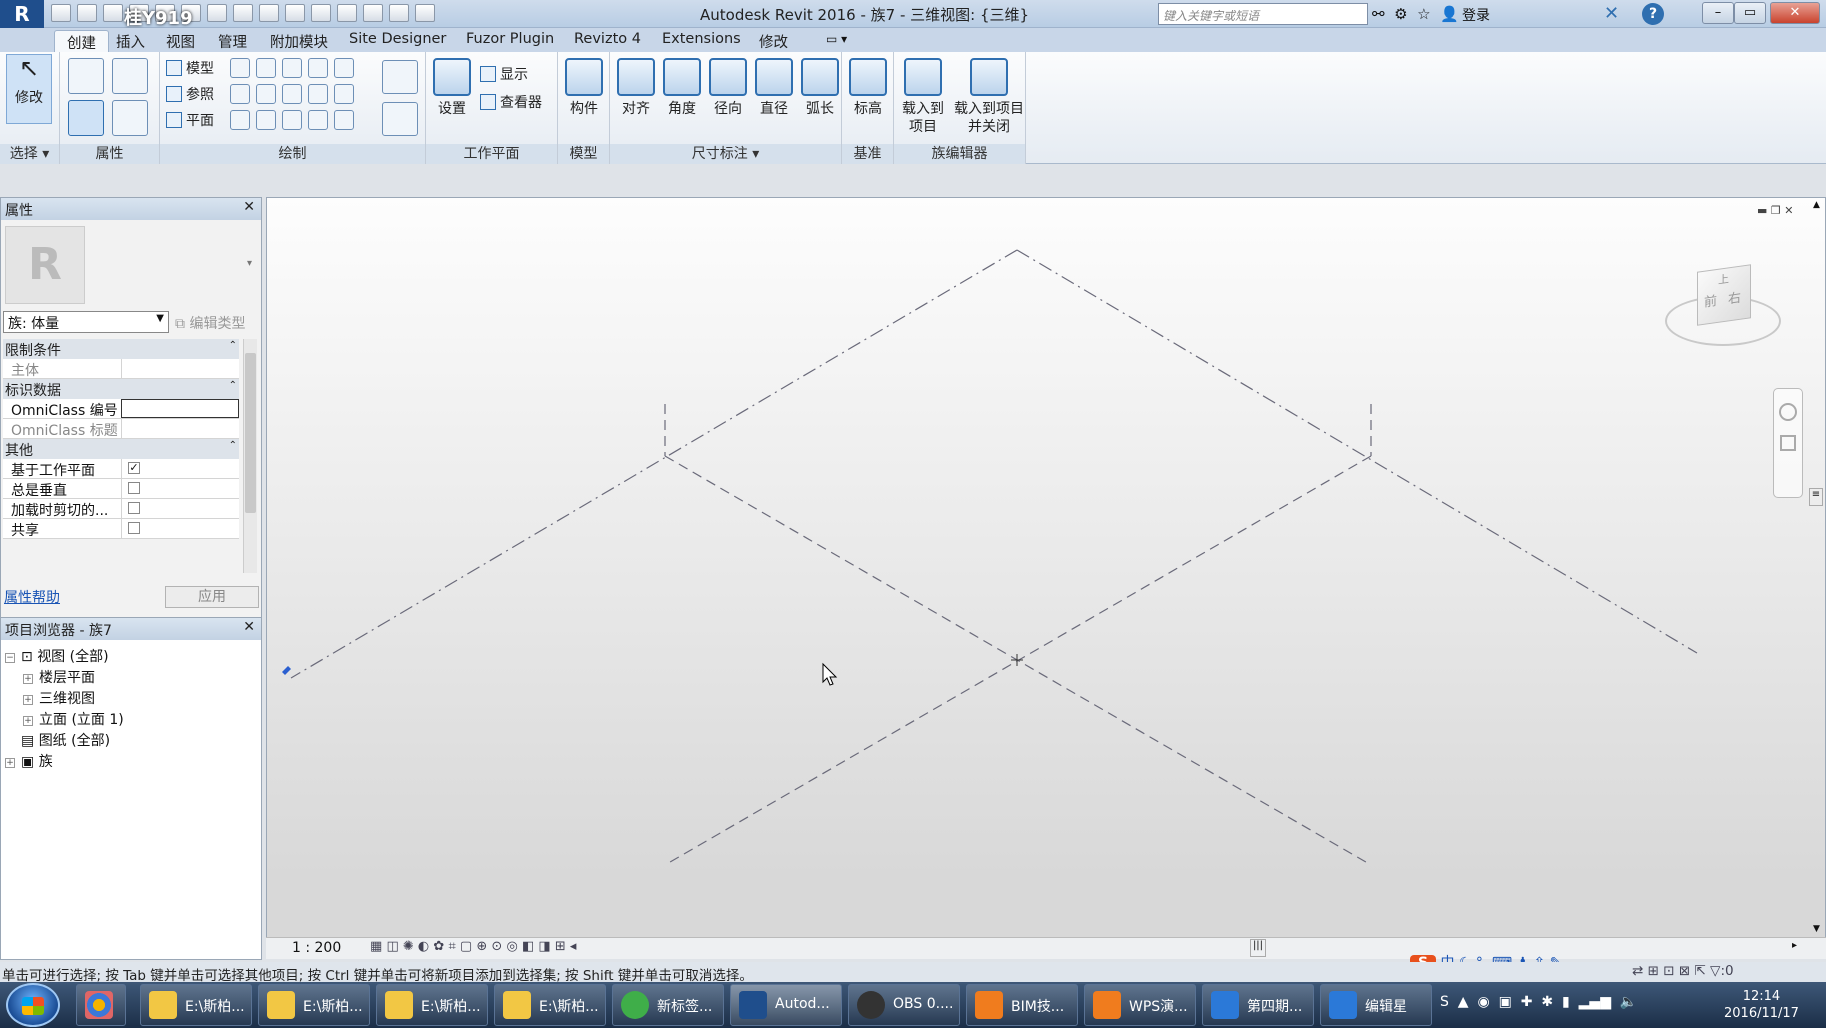 The height and width of the screenshot is (1028, 1826). What do you see at coordinates (212, 597) in the screenshot?
I see `apply-button: 应用` at bounding box center [212, 597].